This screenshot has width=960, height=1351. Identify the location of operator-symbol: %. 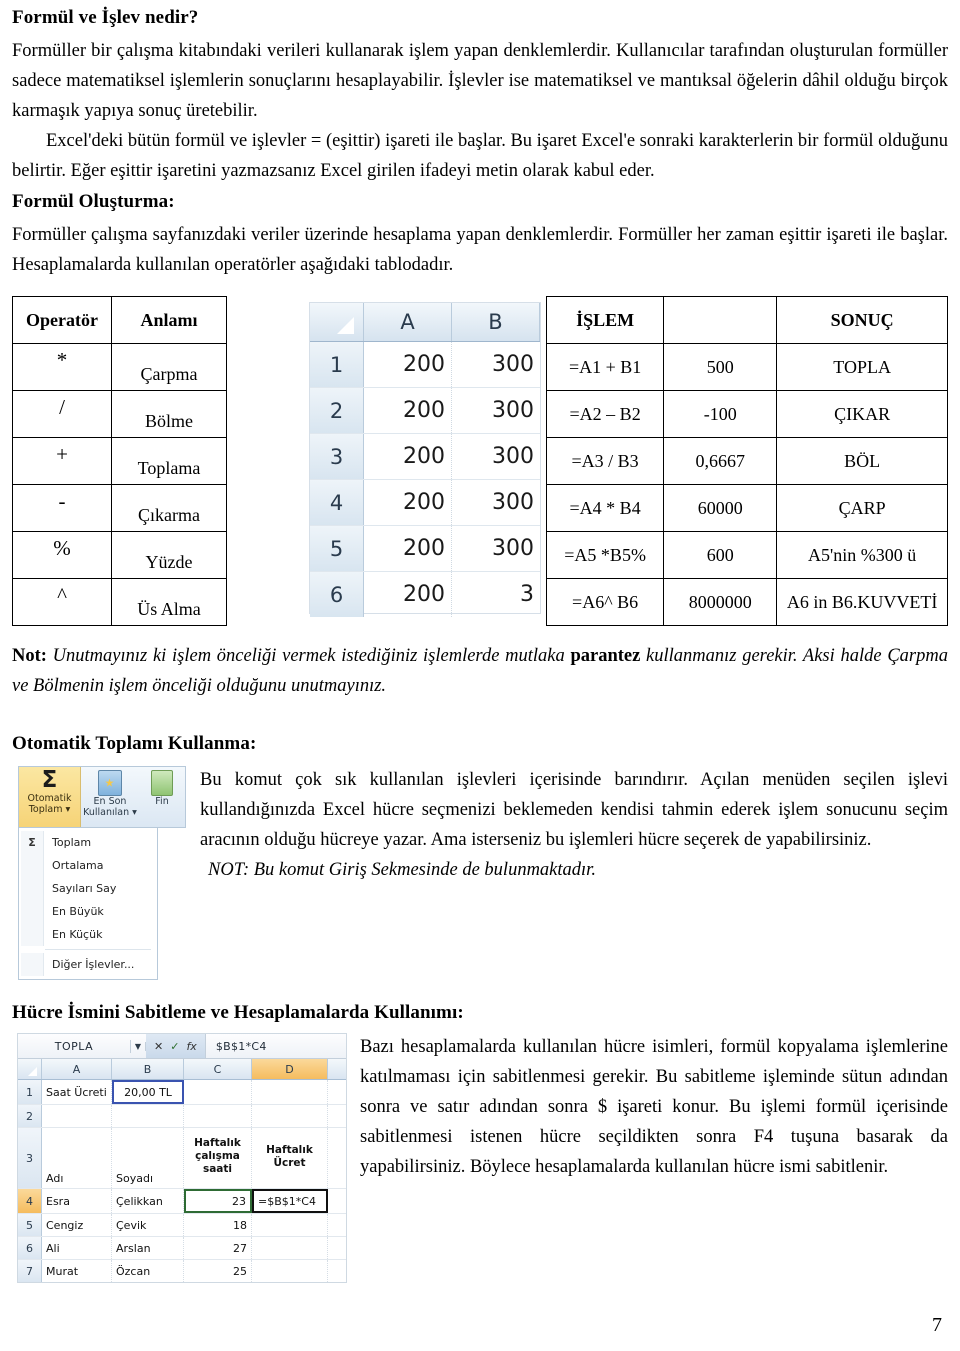
(62, 555).